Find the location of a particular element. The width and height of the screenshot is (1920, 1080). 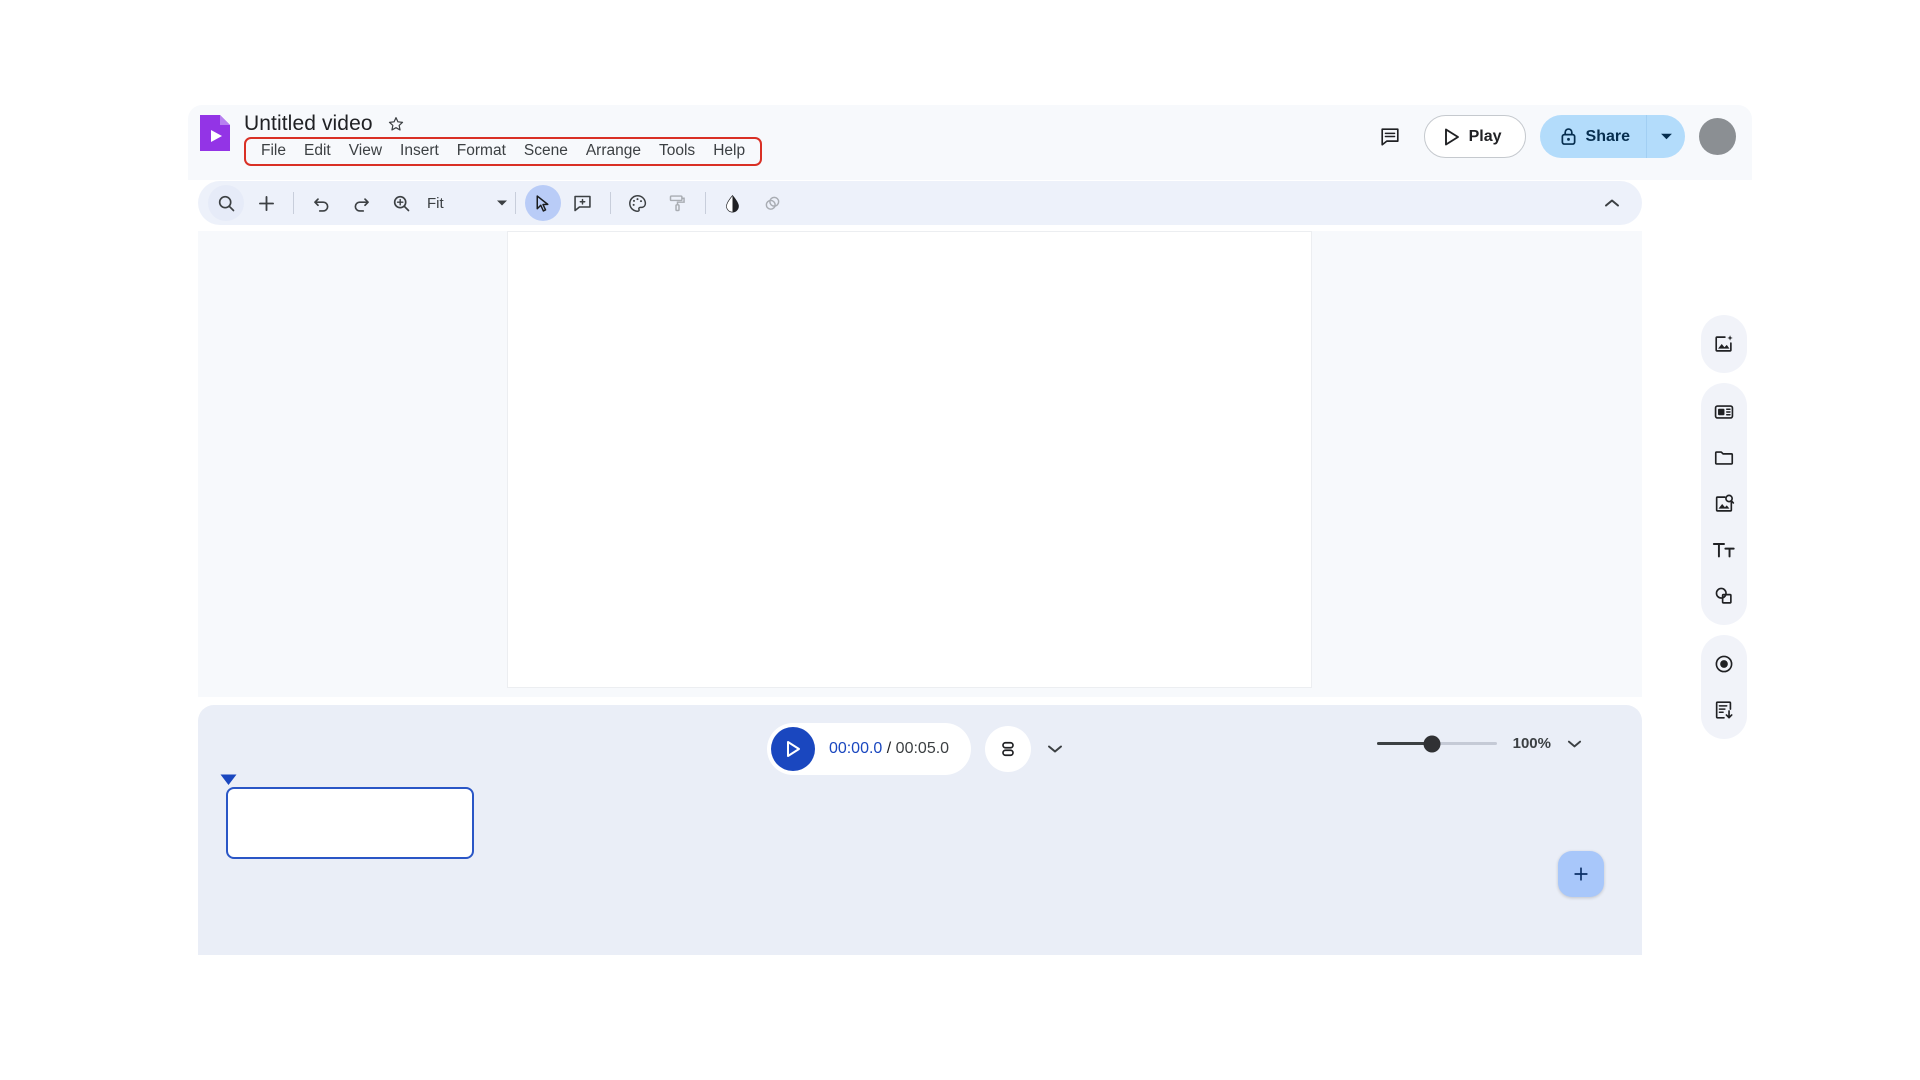

share-button-group: Share is located at coordinates (1612, 136).